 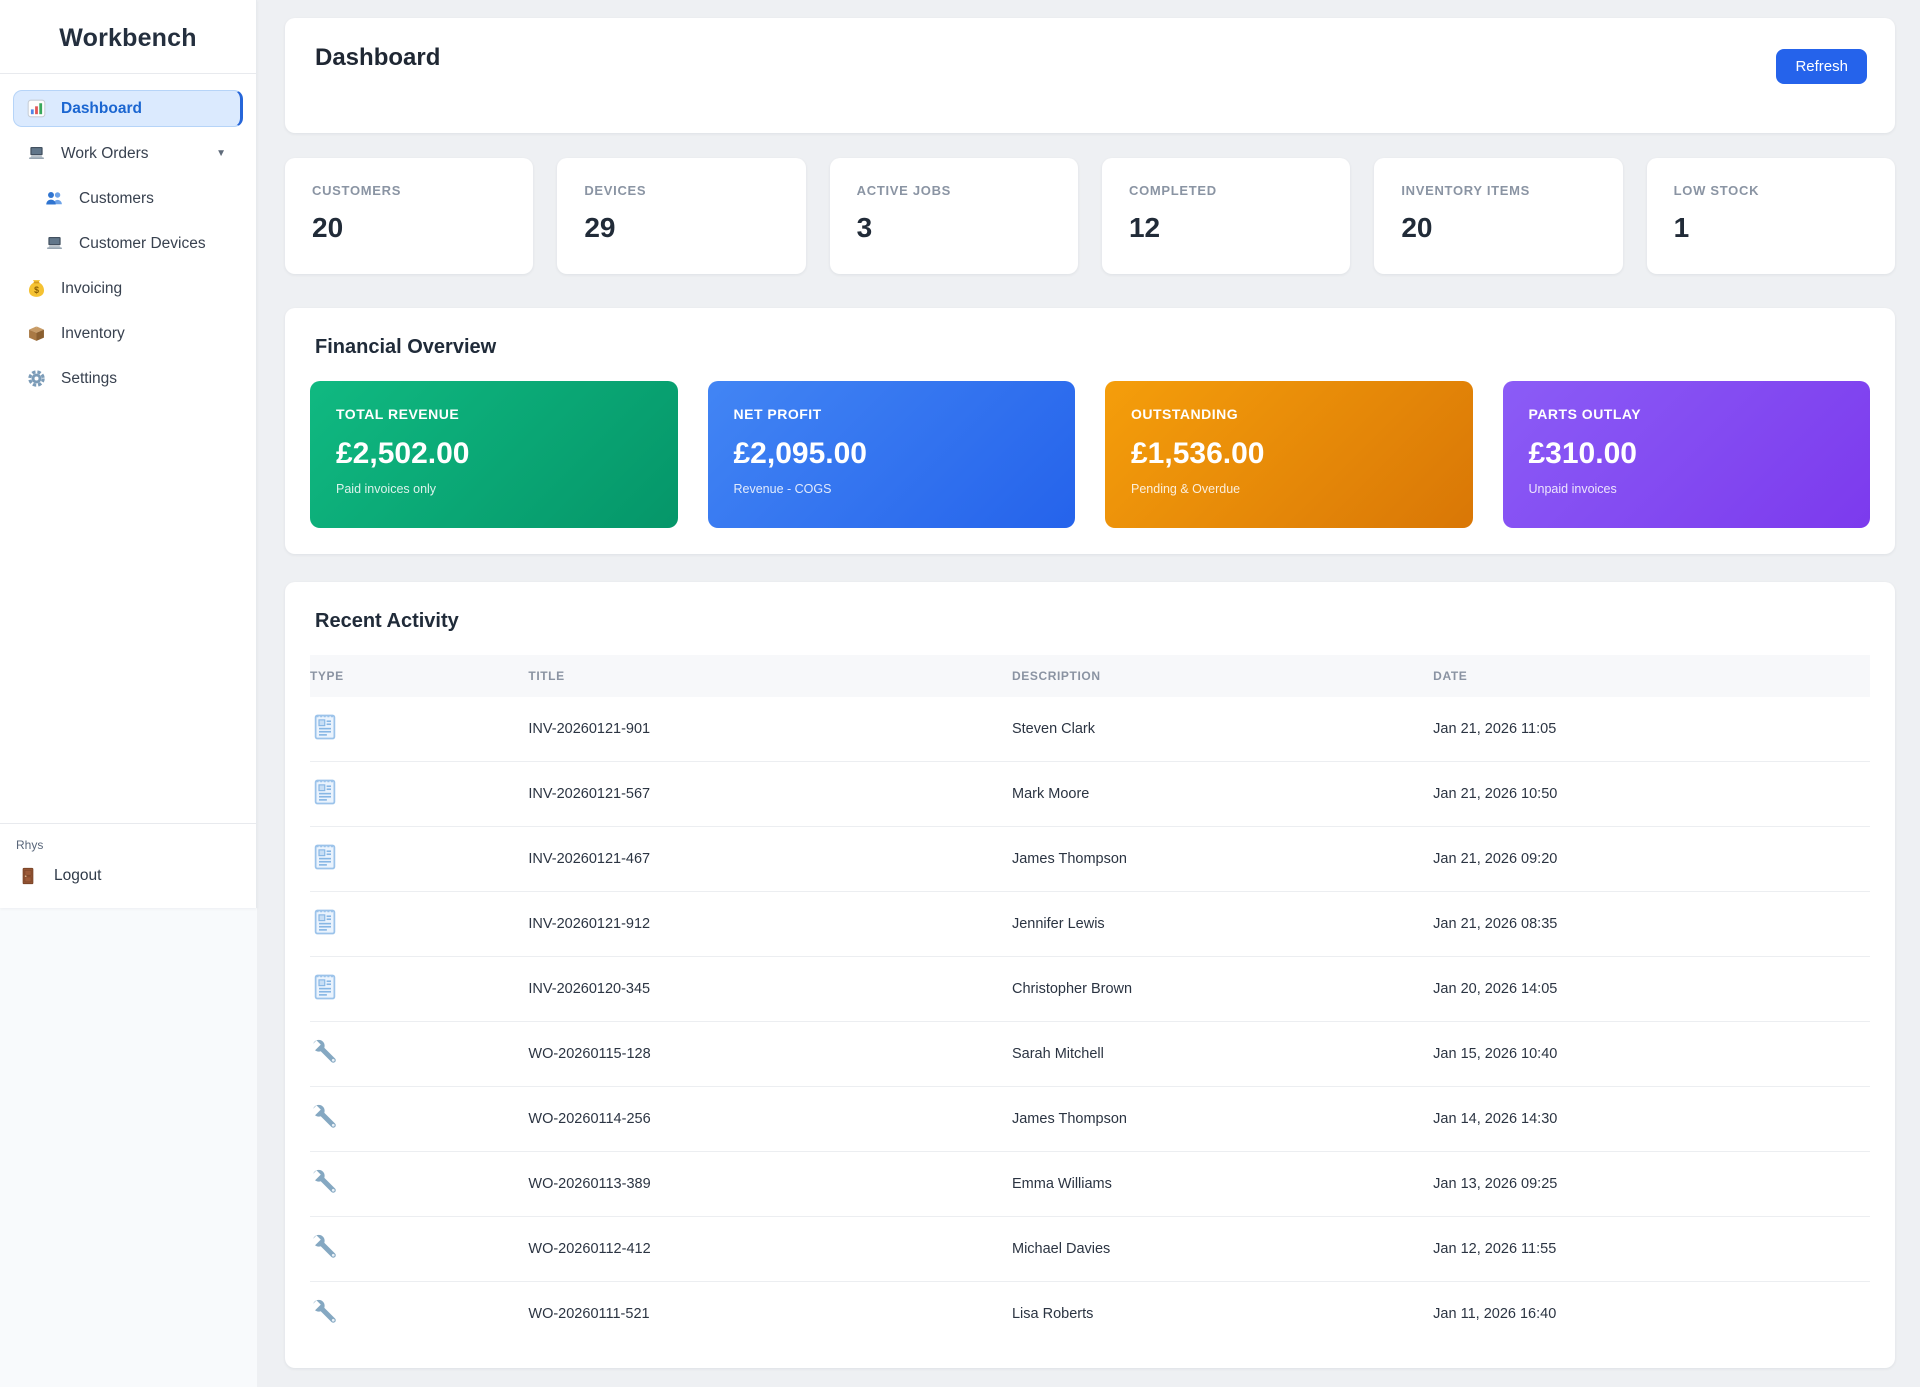 What do you see at coordinates (1198, 453) in the screenshot?
I see `financial-card-value: £1,536.00` at bounding box center [1198, 453].